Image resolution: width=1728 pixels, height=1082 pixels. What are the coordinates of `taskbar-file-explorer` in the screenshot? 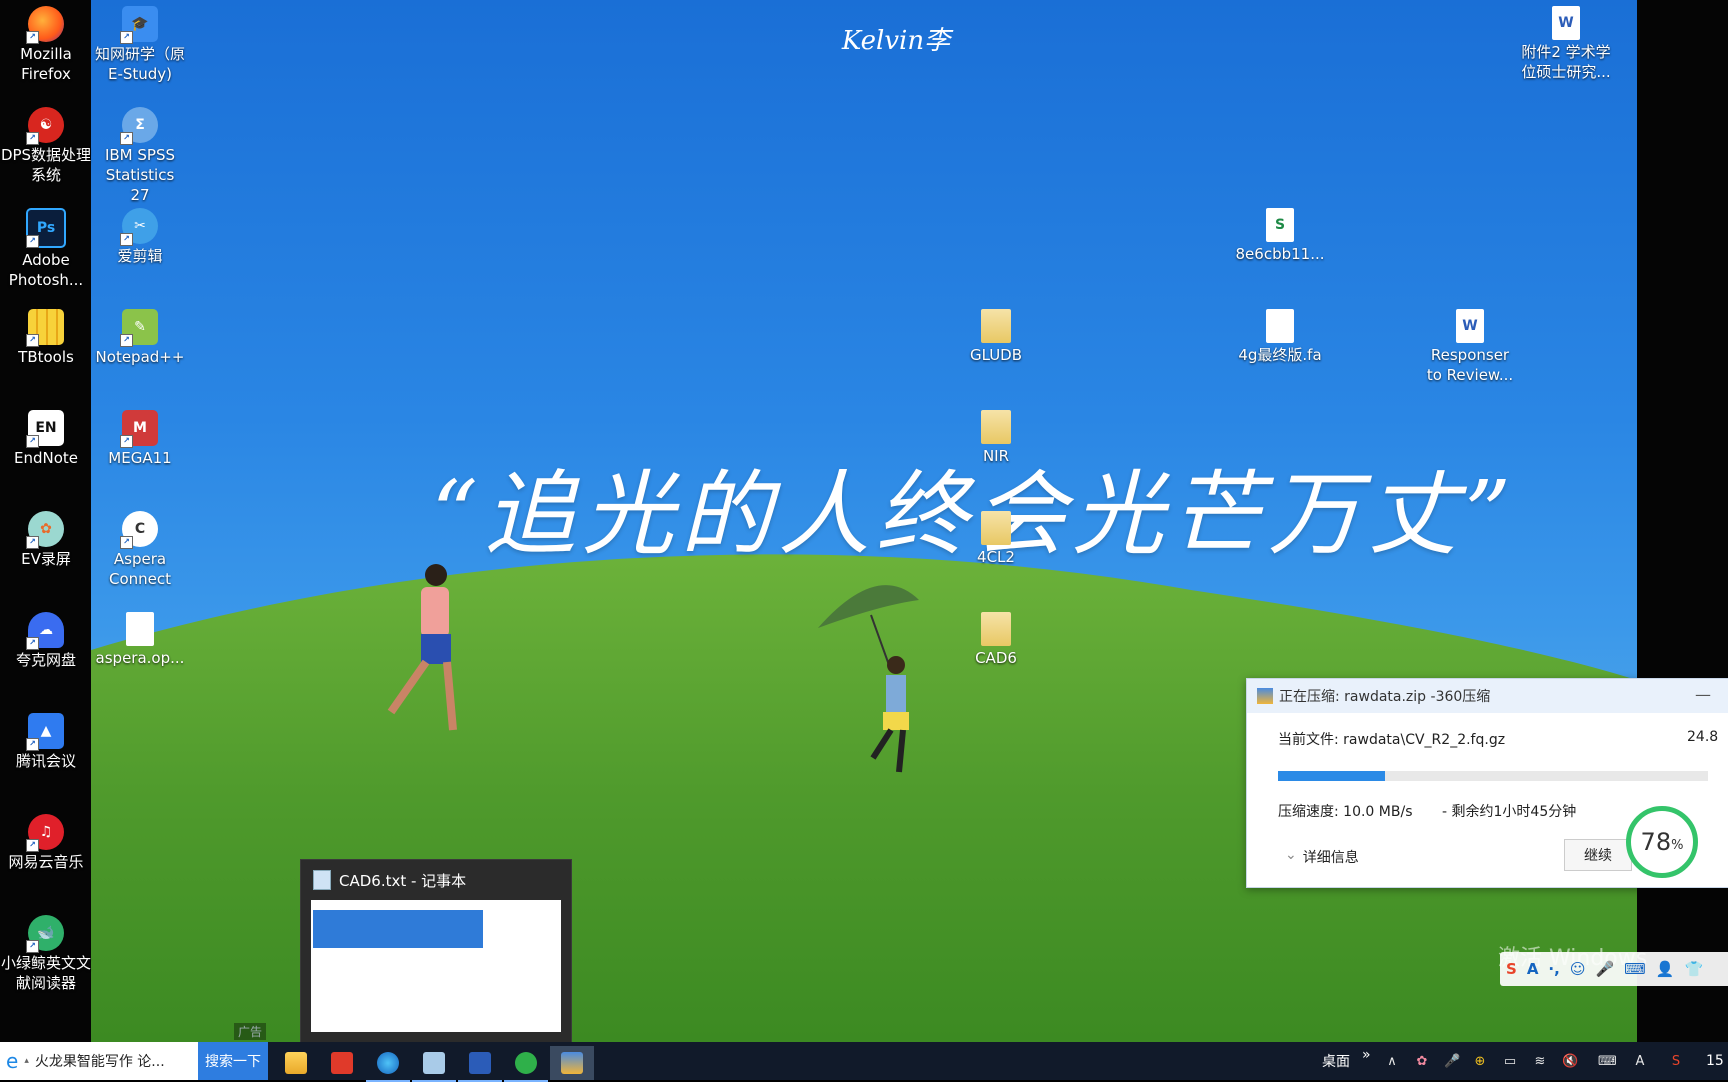 It's located at (296, 1063).